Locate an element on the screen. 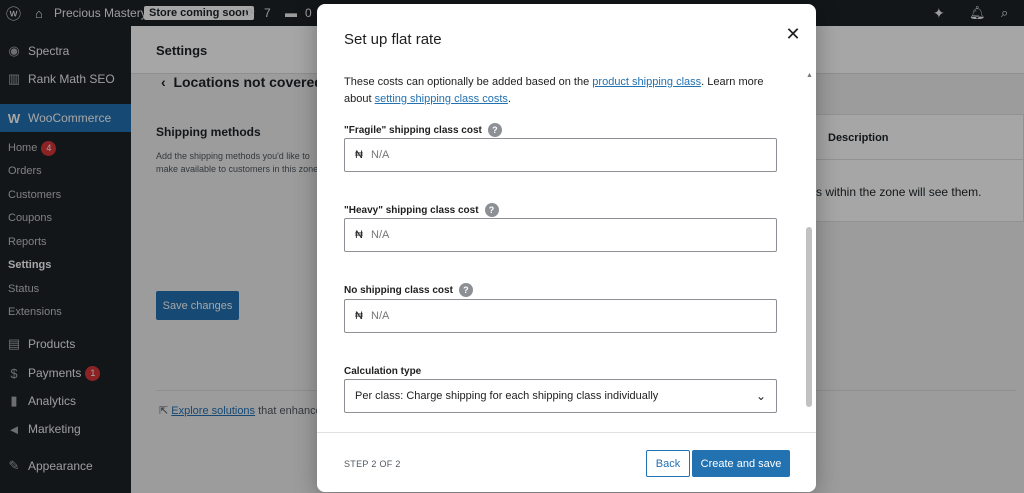 This screenshot has width=1024, height=493. calculation-type-label: Calculation type is located at coordinates (382, 371).